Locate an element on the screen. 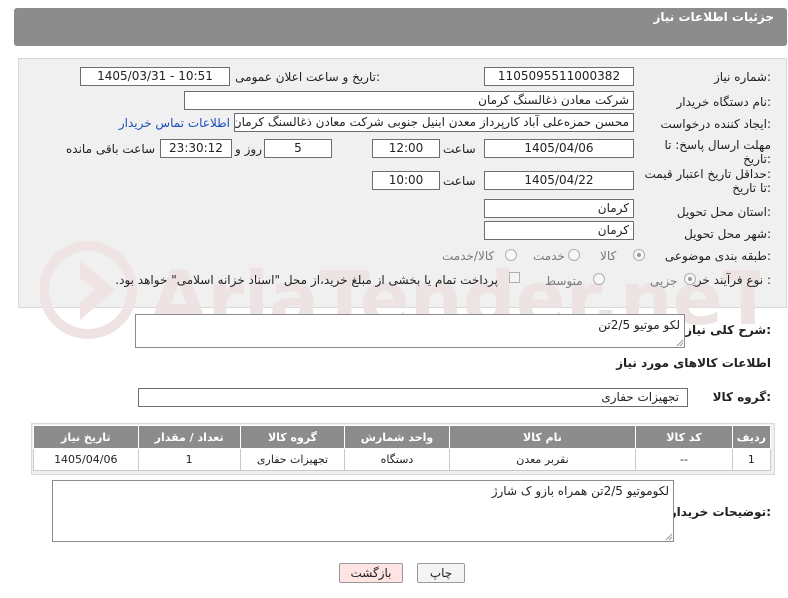  process-radio-medium is located at coordinates (599, 279).